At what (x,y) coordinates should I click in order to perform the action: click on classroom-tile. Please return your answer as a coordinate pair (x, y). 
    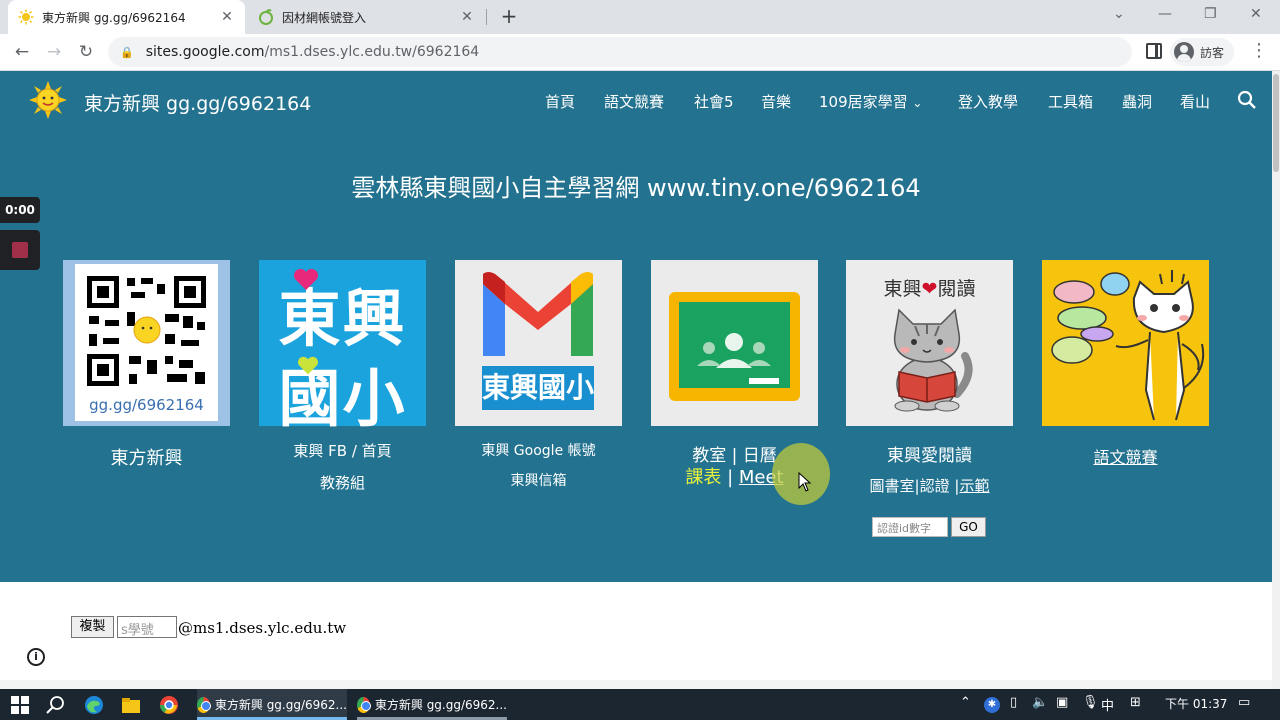
    Looking at the image, I should click on (734, 343).